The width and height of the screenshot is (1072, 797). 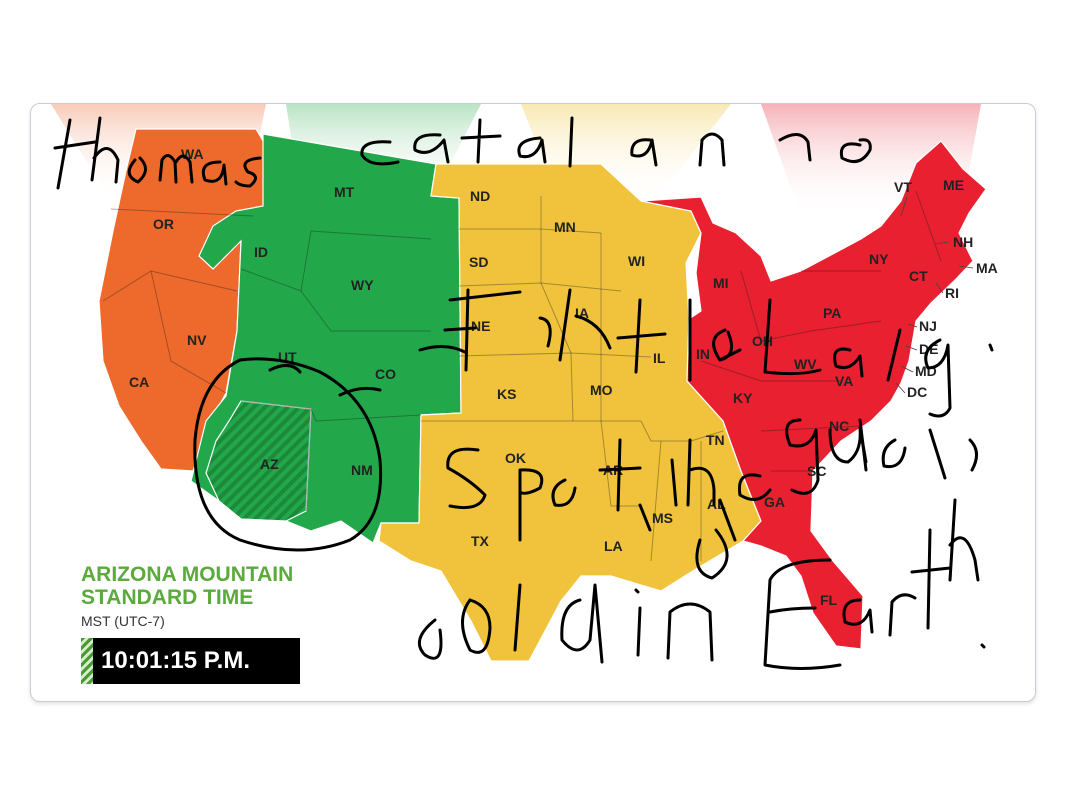 I want to click on current-time-display: 10:01:15 P.M., so click(x=190, y=661).